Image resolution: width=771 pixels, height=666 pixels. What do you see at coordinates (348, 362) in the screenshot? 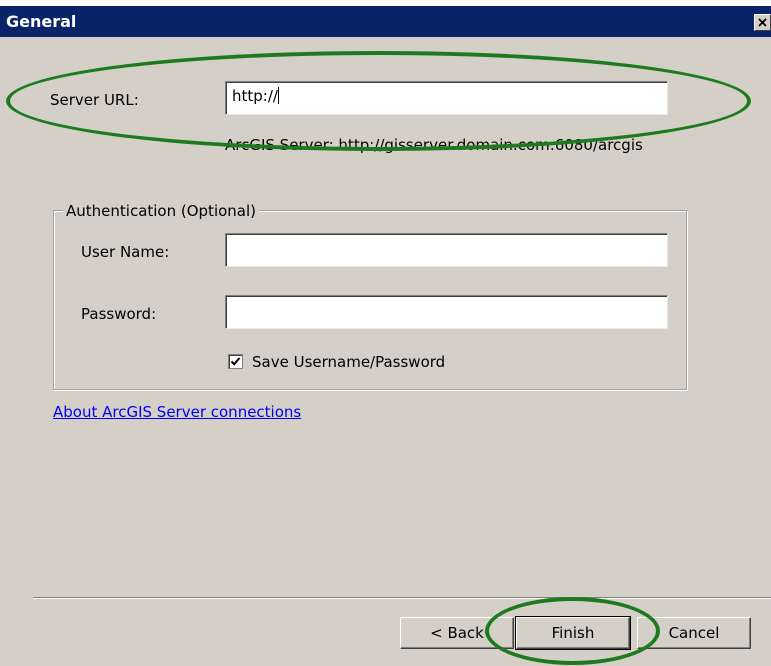
I see `save-credentials-label: Save Username/Password` at bounding box center [348, 362].